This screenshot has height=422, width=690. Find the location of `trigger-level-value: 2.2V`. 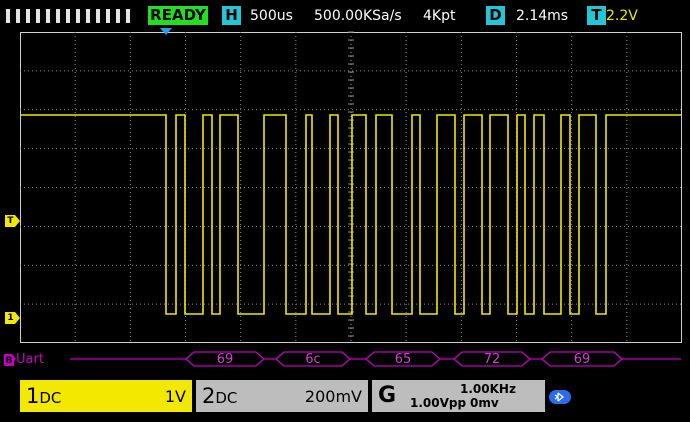

trigger-level-value: 2.2V is located at coordinates (622, 16).